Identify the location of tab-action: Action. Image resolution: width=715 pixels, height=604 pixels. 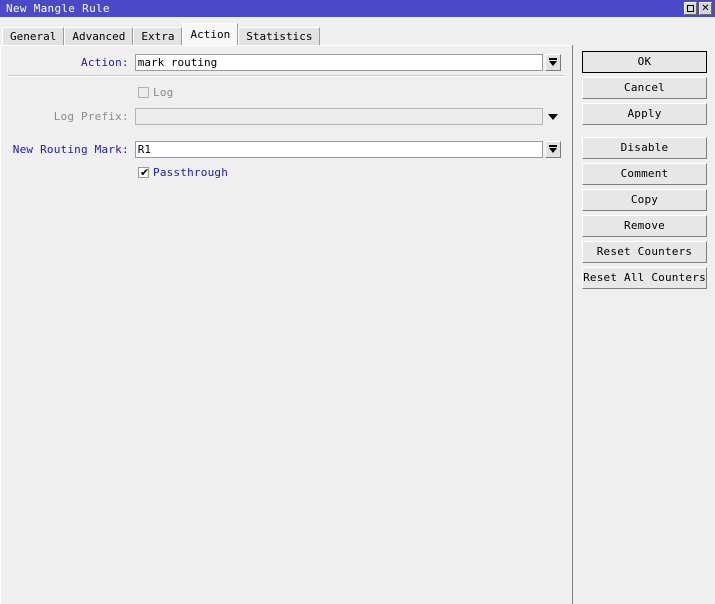
(210, 34).